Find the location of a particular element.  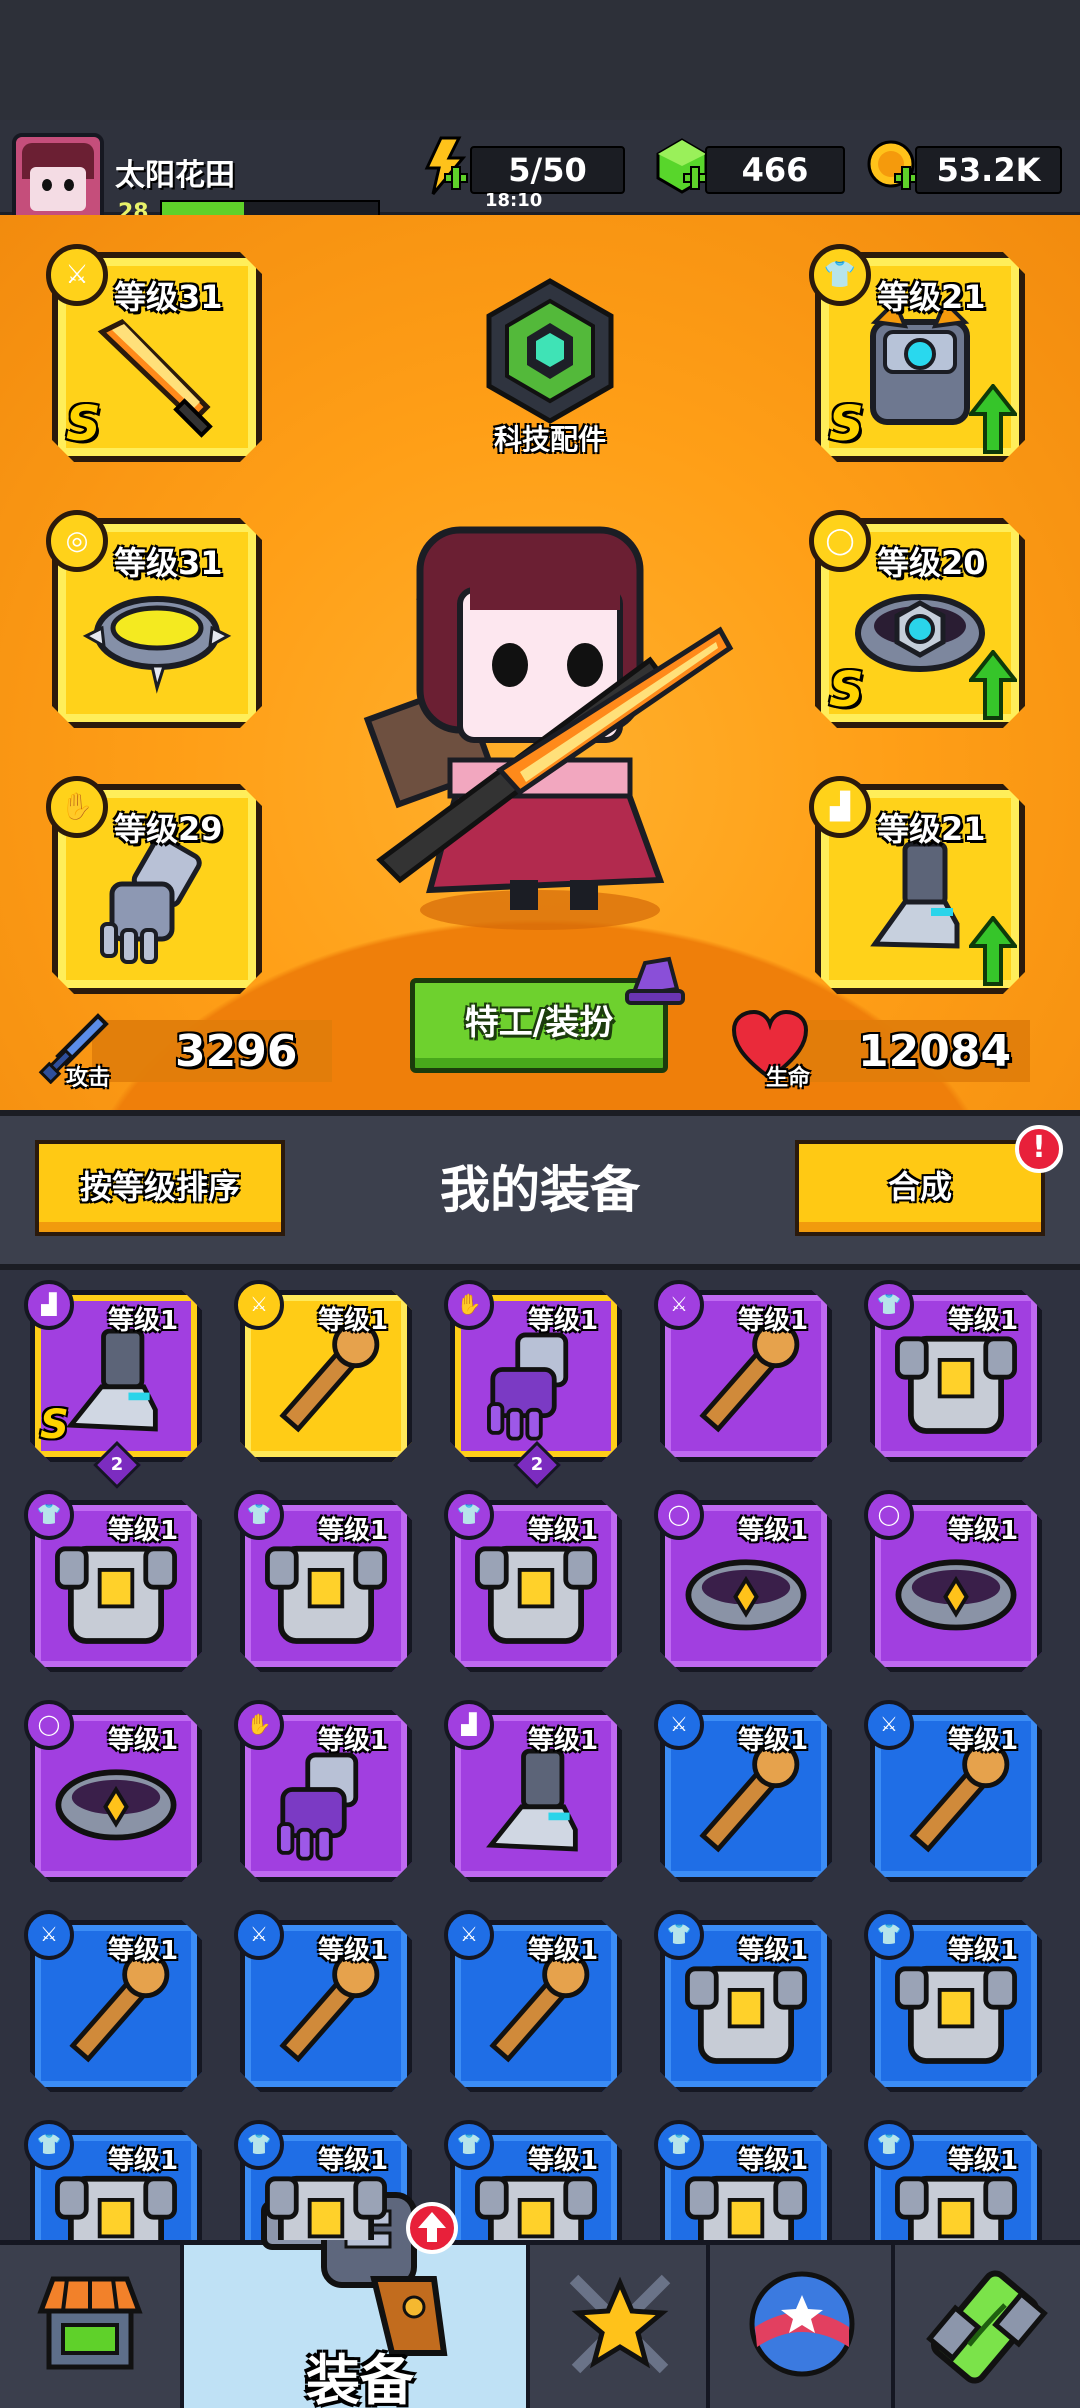

attack-label: 攻击 is located at coordinates (88, 1078).